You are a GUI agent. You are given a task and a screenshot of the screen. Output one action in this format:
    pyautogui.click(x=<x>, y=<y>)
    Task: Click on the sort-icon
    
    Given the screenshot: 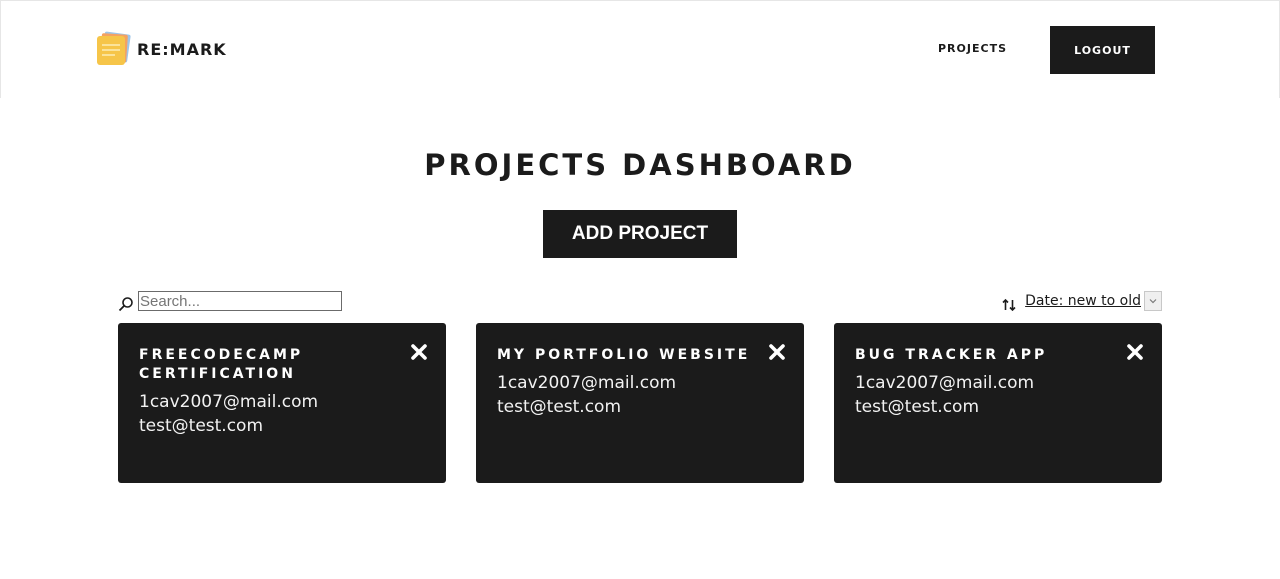 What is the action you would take?
    pyautogui.click(x=1009, y=305)
    